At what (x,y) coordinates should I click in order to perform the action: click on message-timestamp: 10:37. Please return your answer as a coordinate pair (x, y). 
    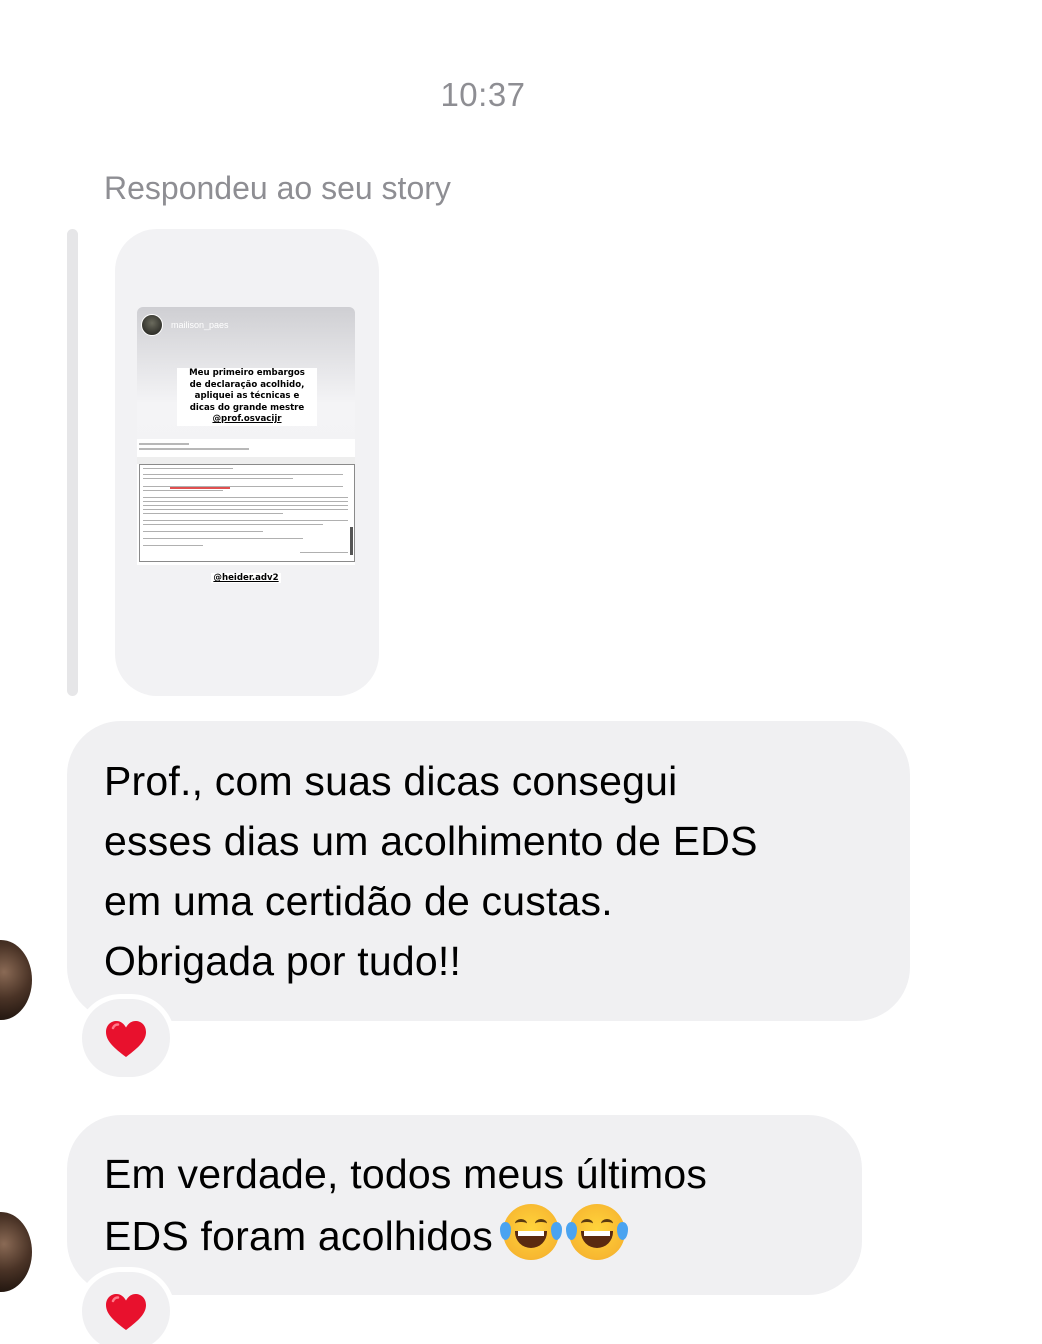
    Looking at the image, I should click on (483, 94).